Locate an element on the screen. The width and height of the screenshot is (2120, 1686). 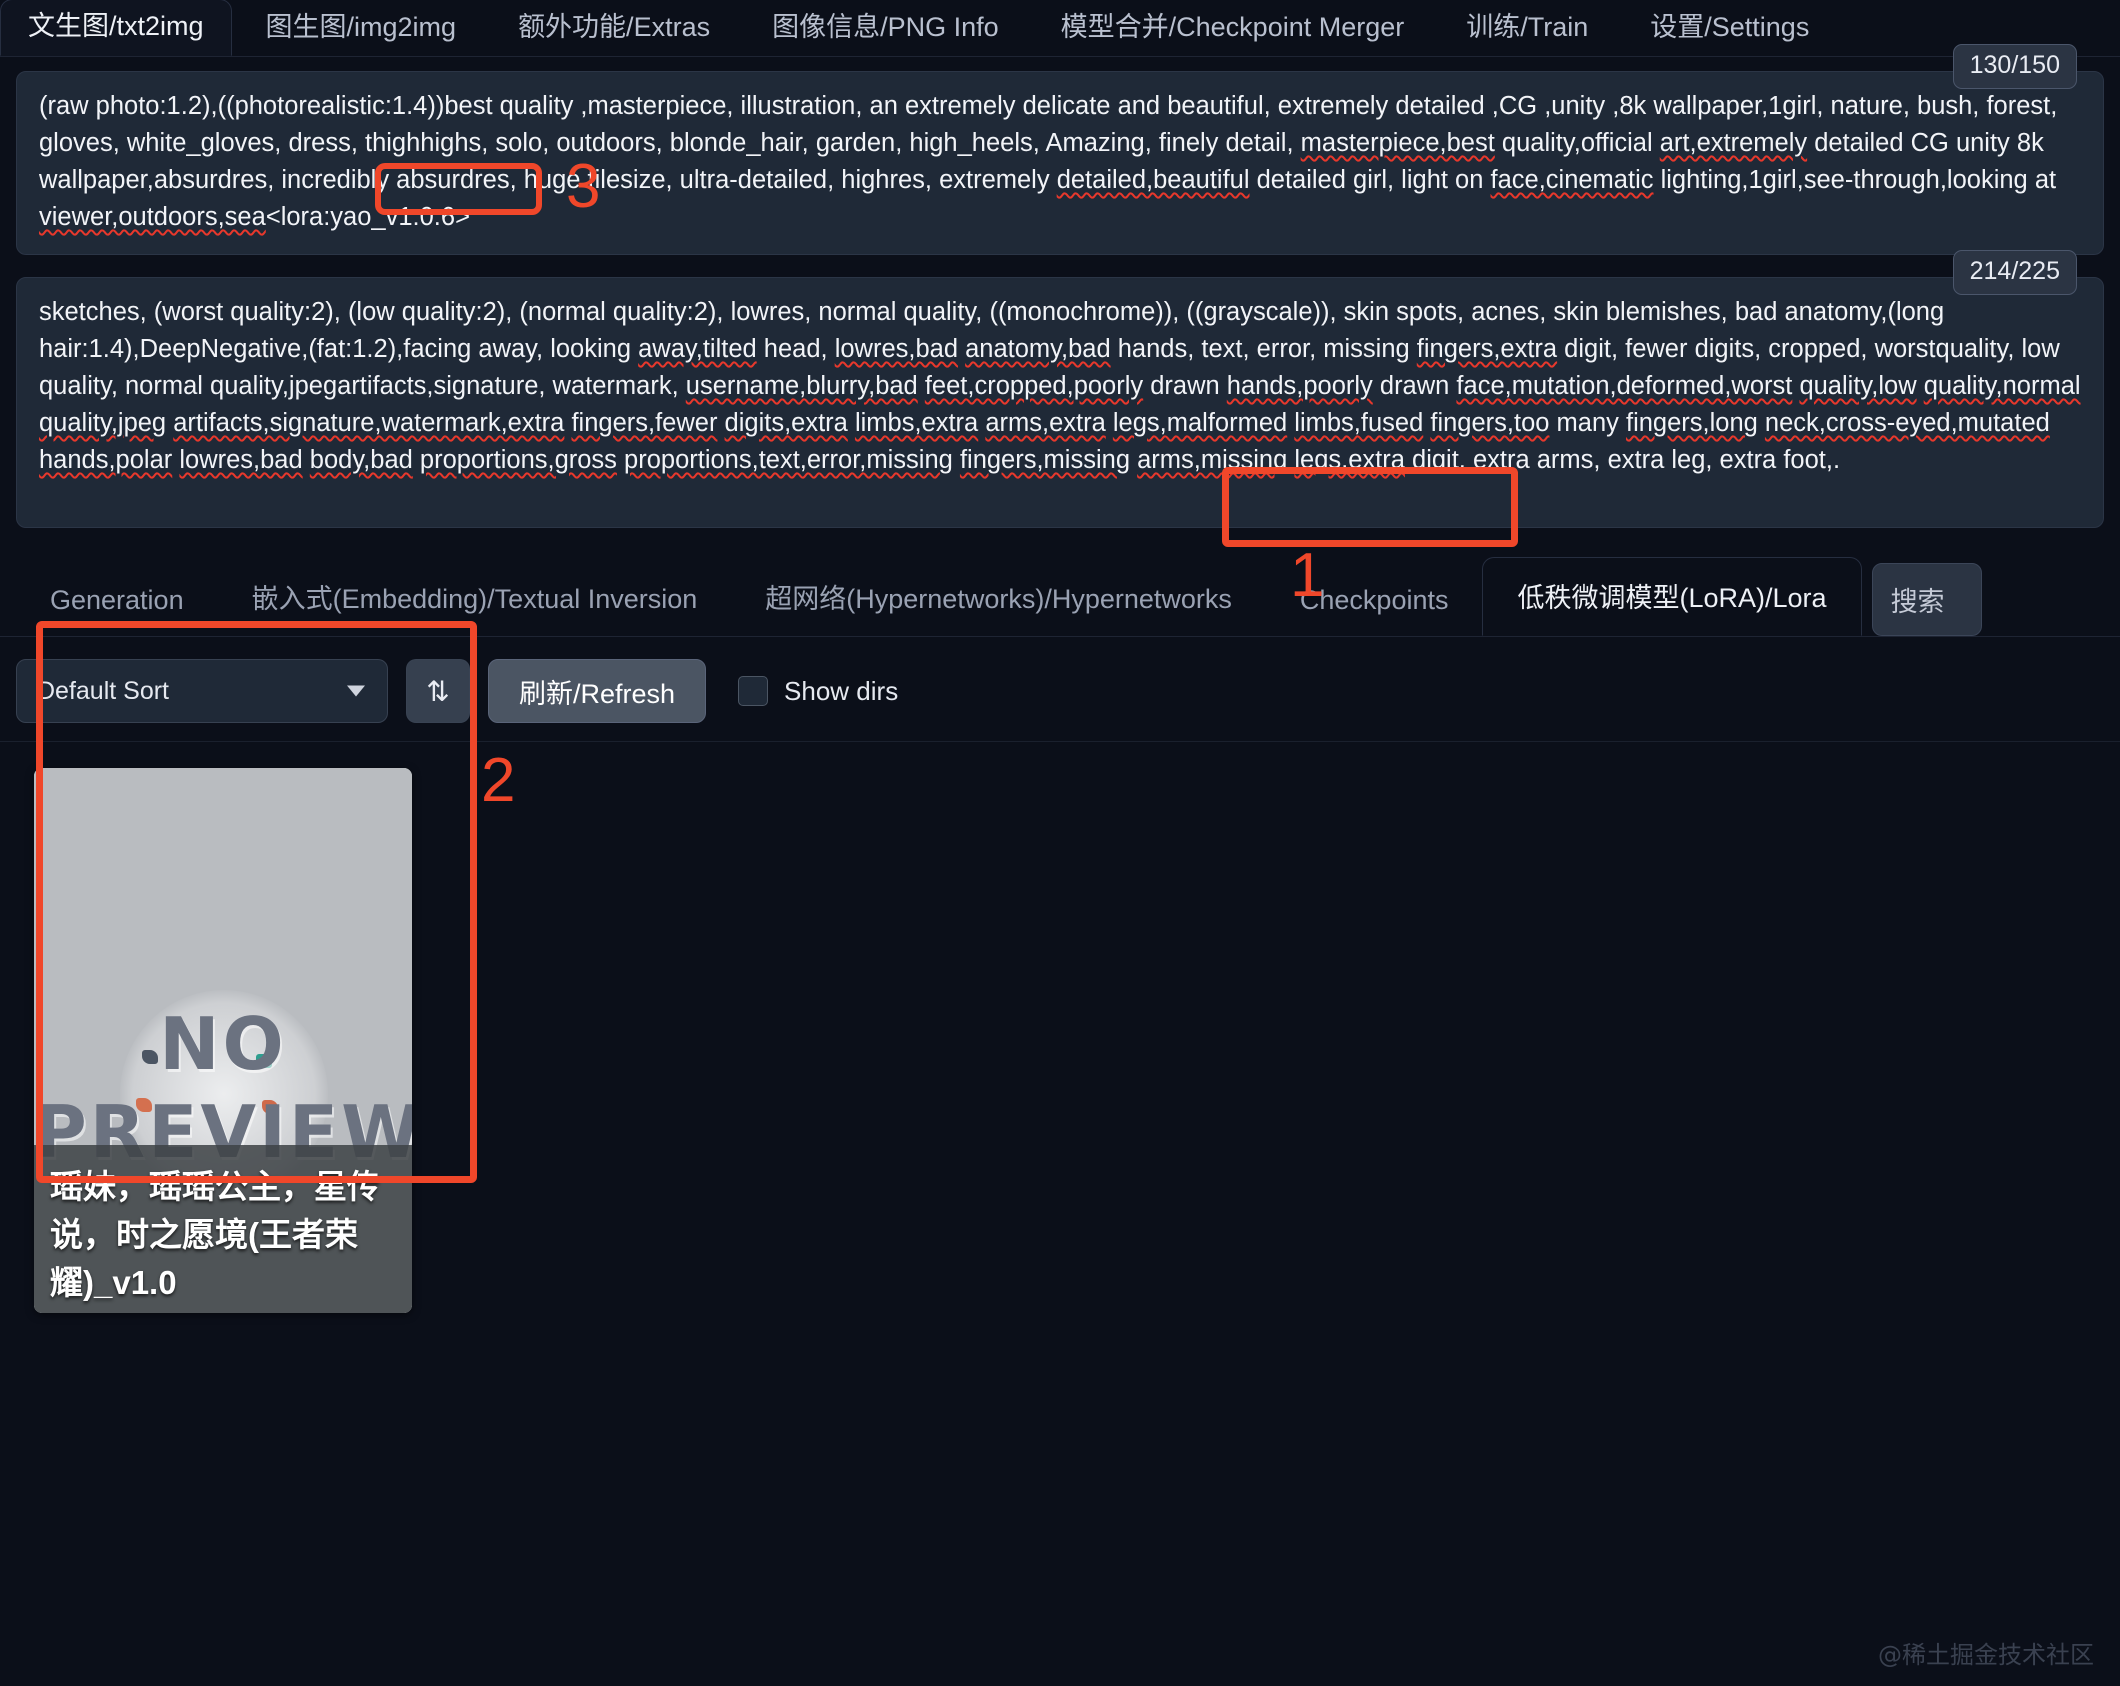
tab-extras: 额外功能/Extras is located at coordinates (614, 28).